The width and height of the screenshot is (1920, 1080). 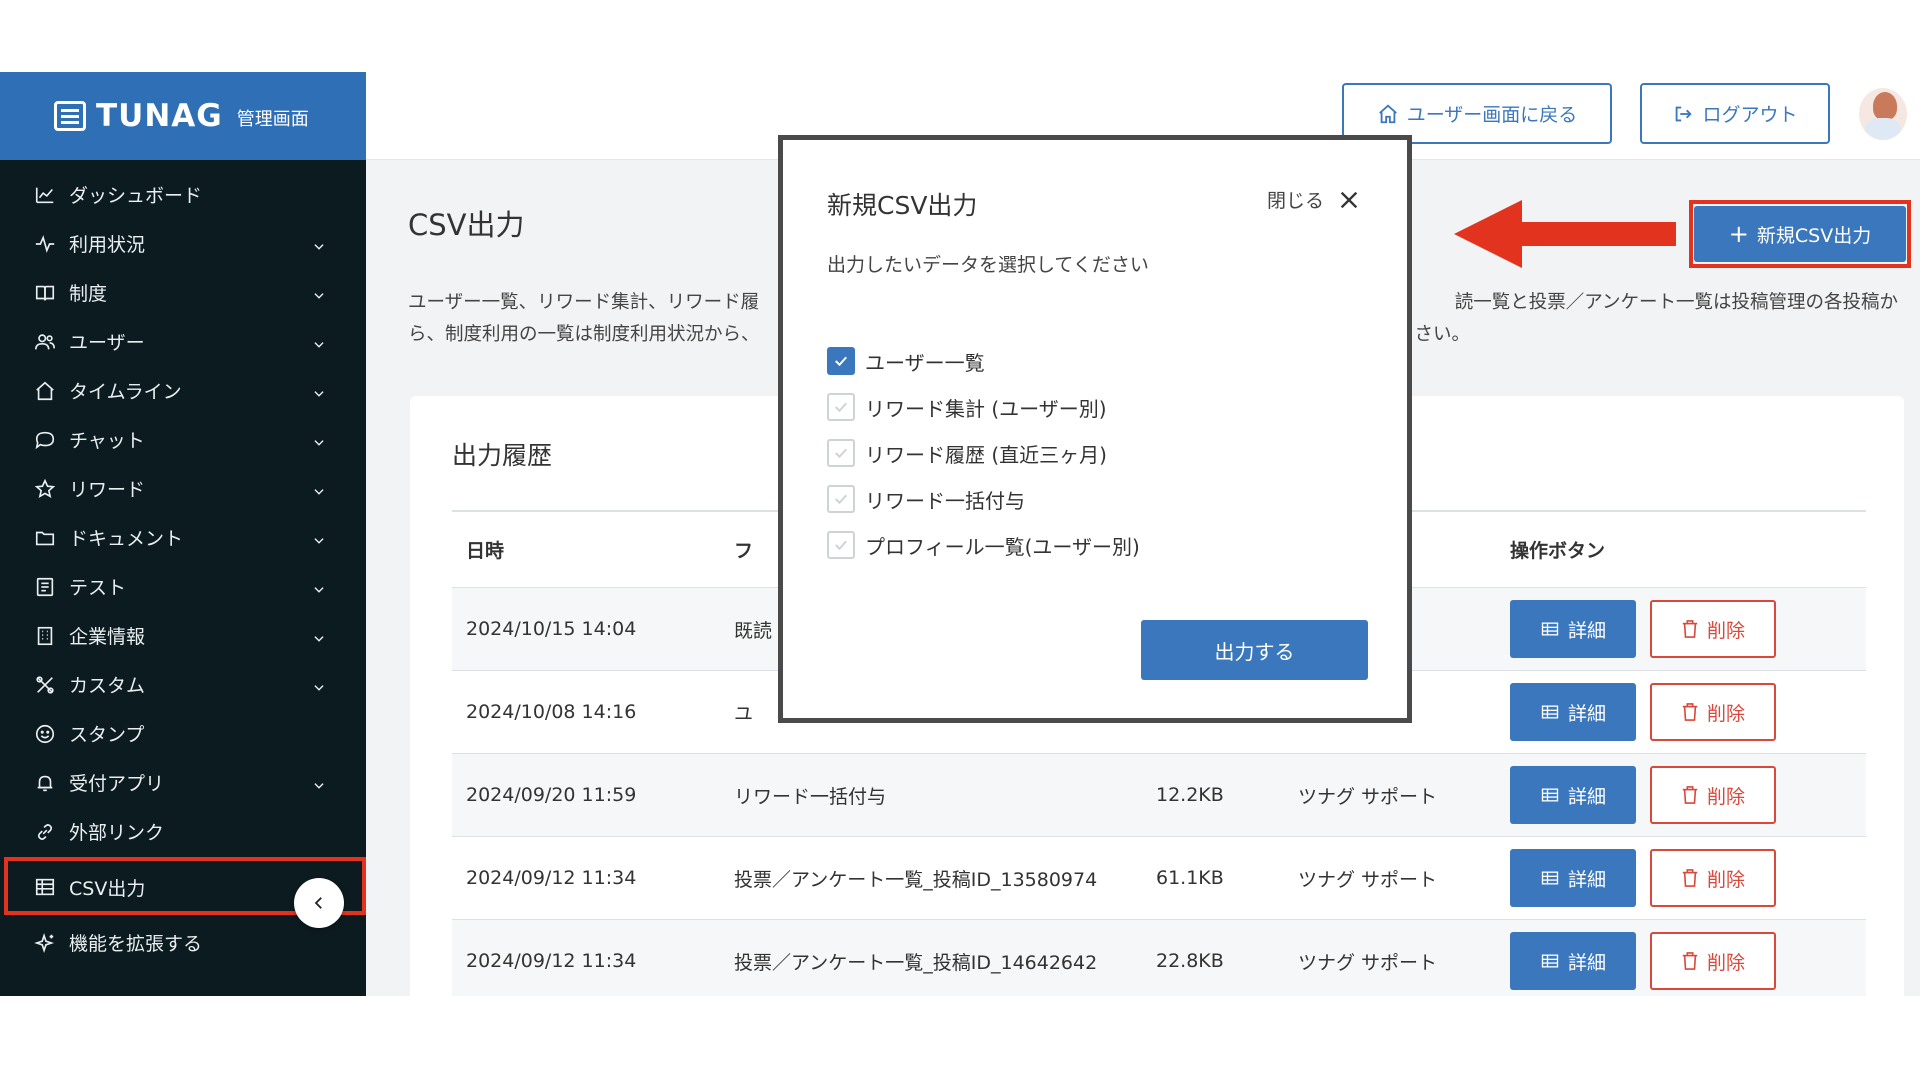 What do you see at coordinates (1550, 629) in the screenshot?
I see `table-icon` at bounding box center [1550, 629].